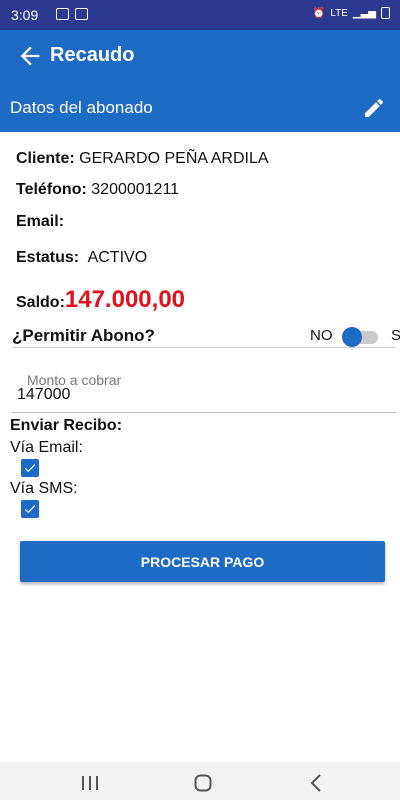  Describe the element at coordinates (374, 108) in the screenshot. I see `edit-pencil-icon` at that location.